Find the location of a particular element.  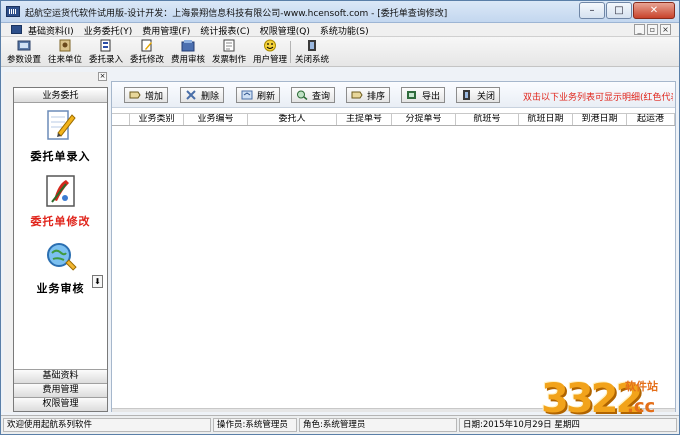

site-watermark: 3322 软件站 .cc is located at coordinates (599, 399).